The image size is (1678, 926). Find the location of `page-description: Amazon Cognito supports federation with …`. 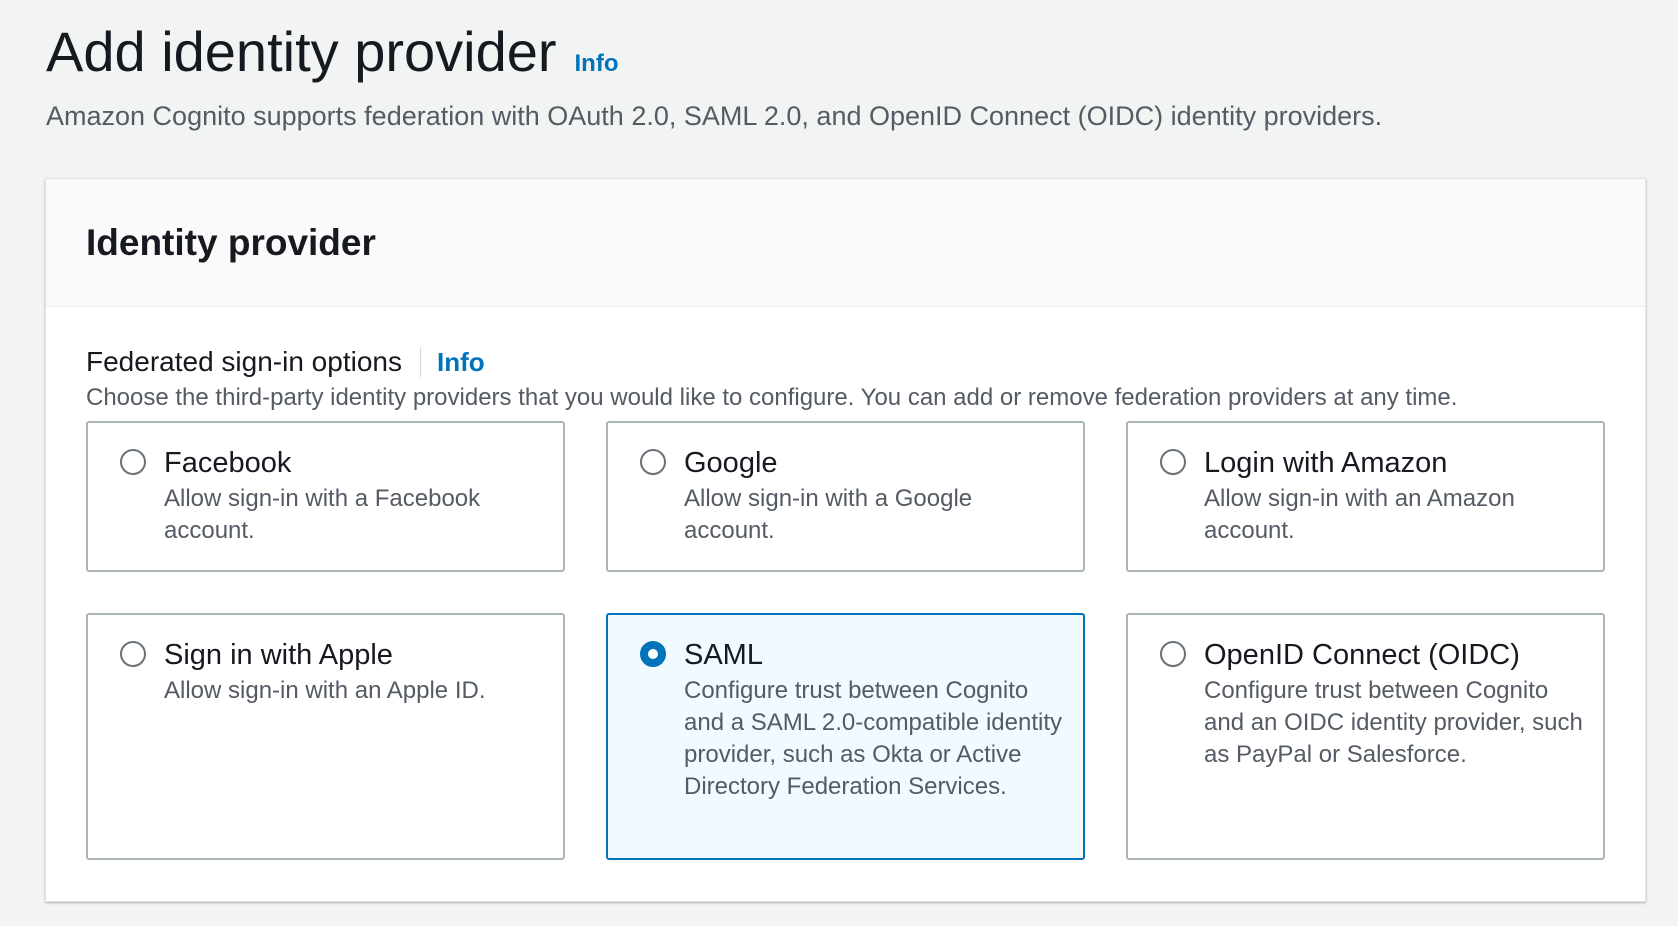

page-description: Amazon Cognito supports federation with … is located at coordinates (714, 116).